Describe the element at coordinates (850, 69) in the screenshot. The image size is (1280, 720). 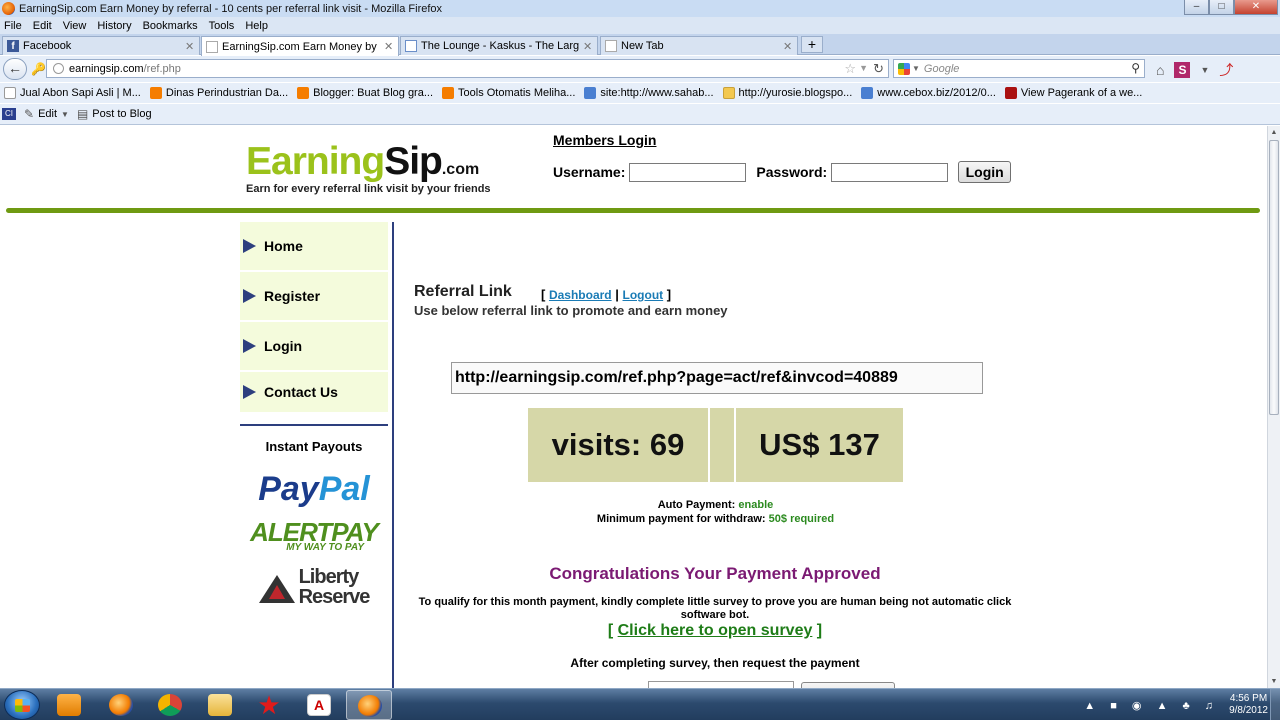
I see `bookmark-star-icon: ☆` at that location.